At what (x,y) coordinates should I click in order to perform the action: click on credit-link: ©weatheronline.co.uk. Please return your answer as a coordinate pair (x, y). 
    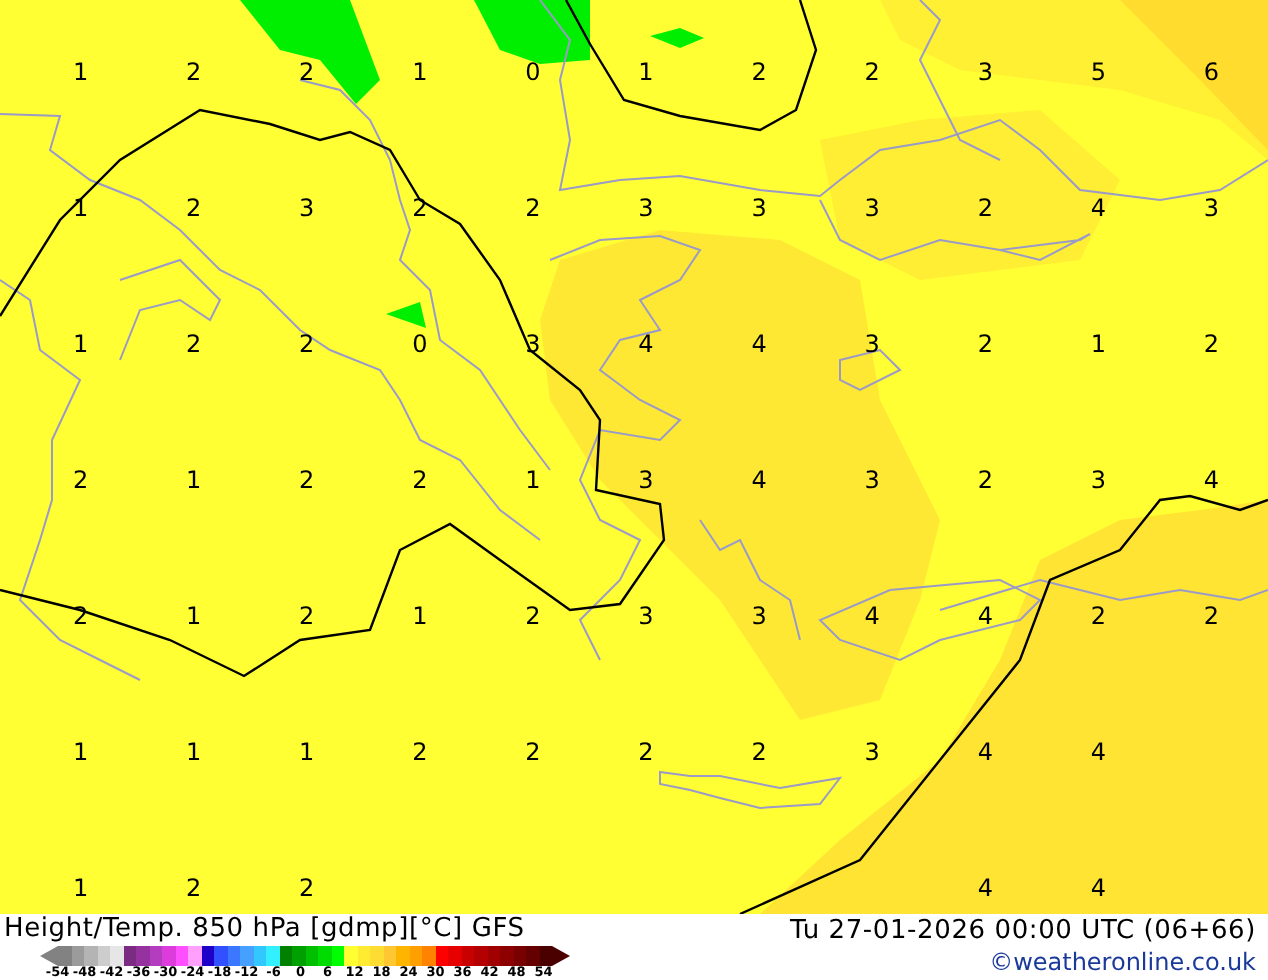
    Looking at the image, I should click on (1122, 963).